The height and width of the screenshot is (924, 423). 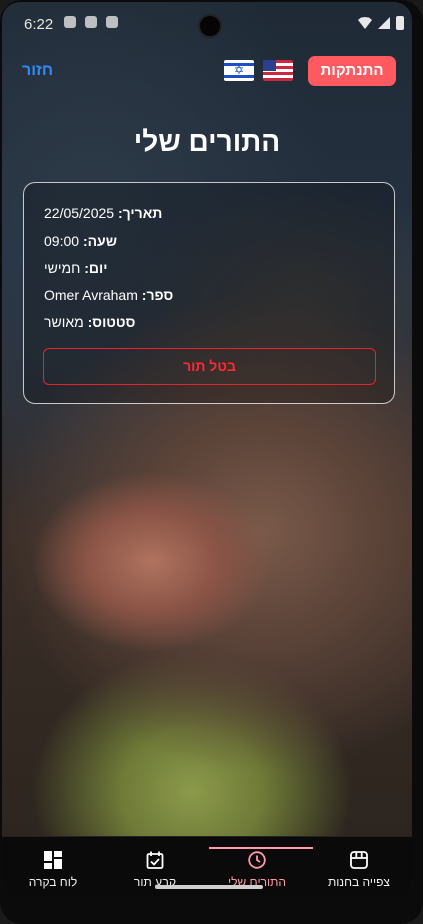 What do you see at coordinates (79, 213) in the screenshot?
I see `date-value: 22/05/2025` at bounding box center [79, 213].